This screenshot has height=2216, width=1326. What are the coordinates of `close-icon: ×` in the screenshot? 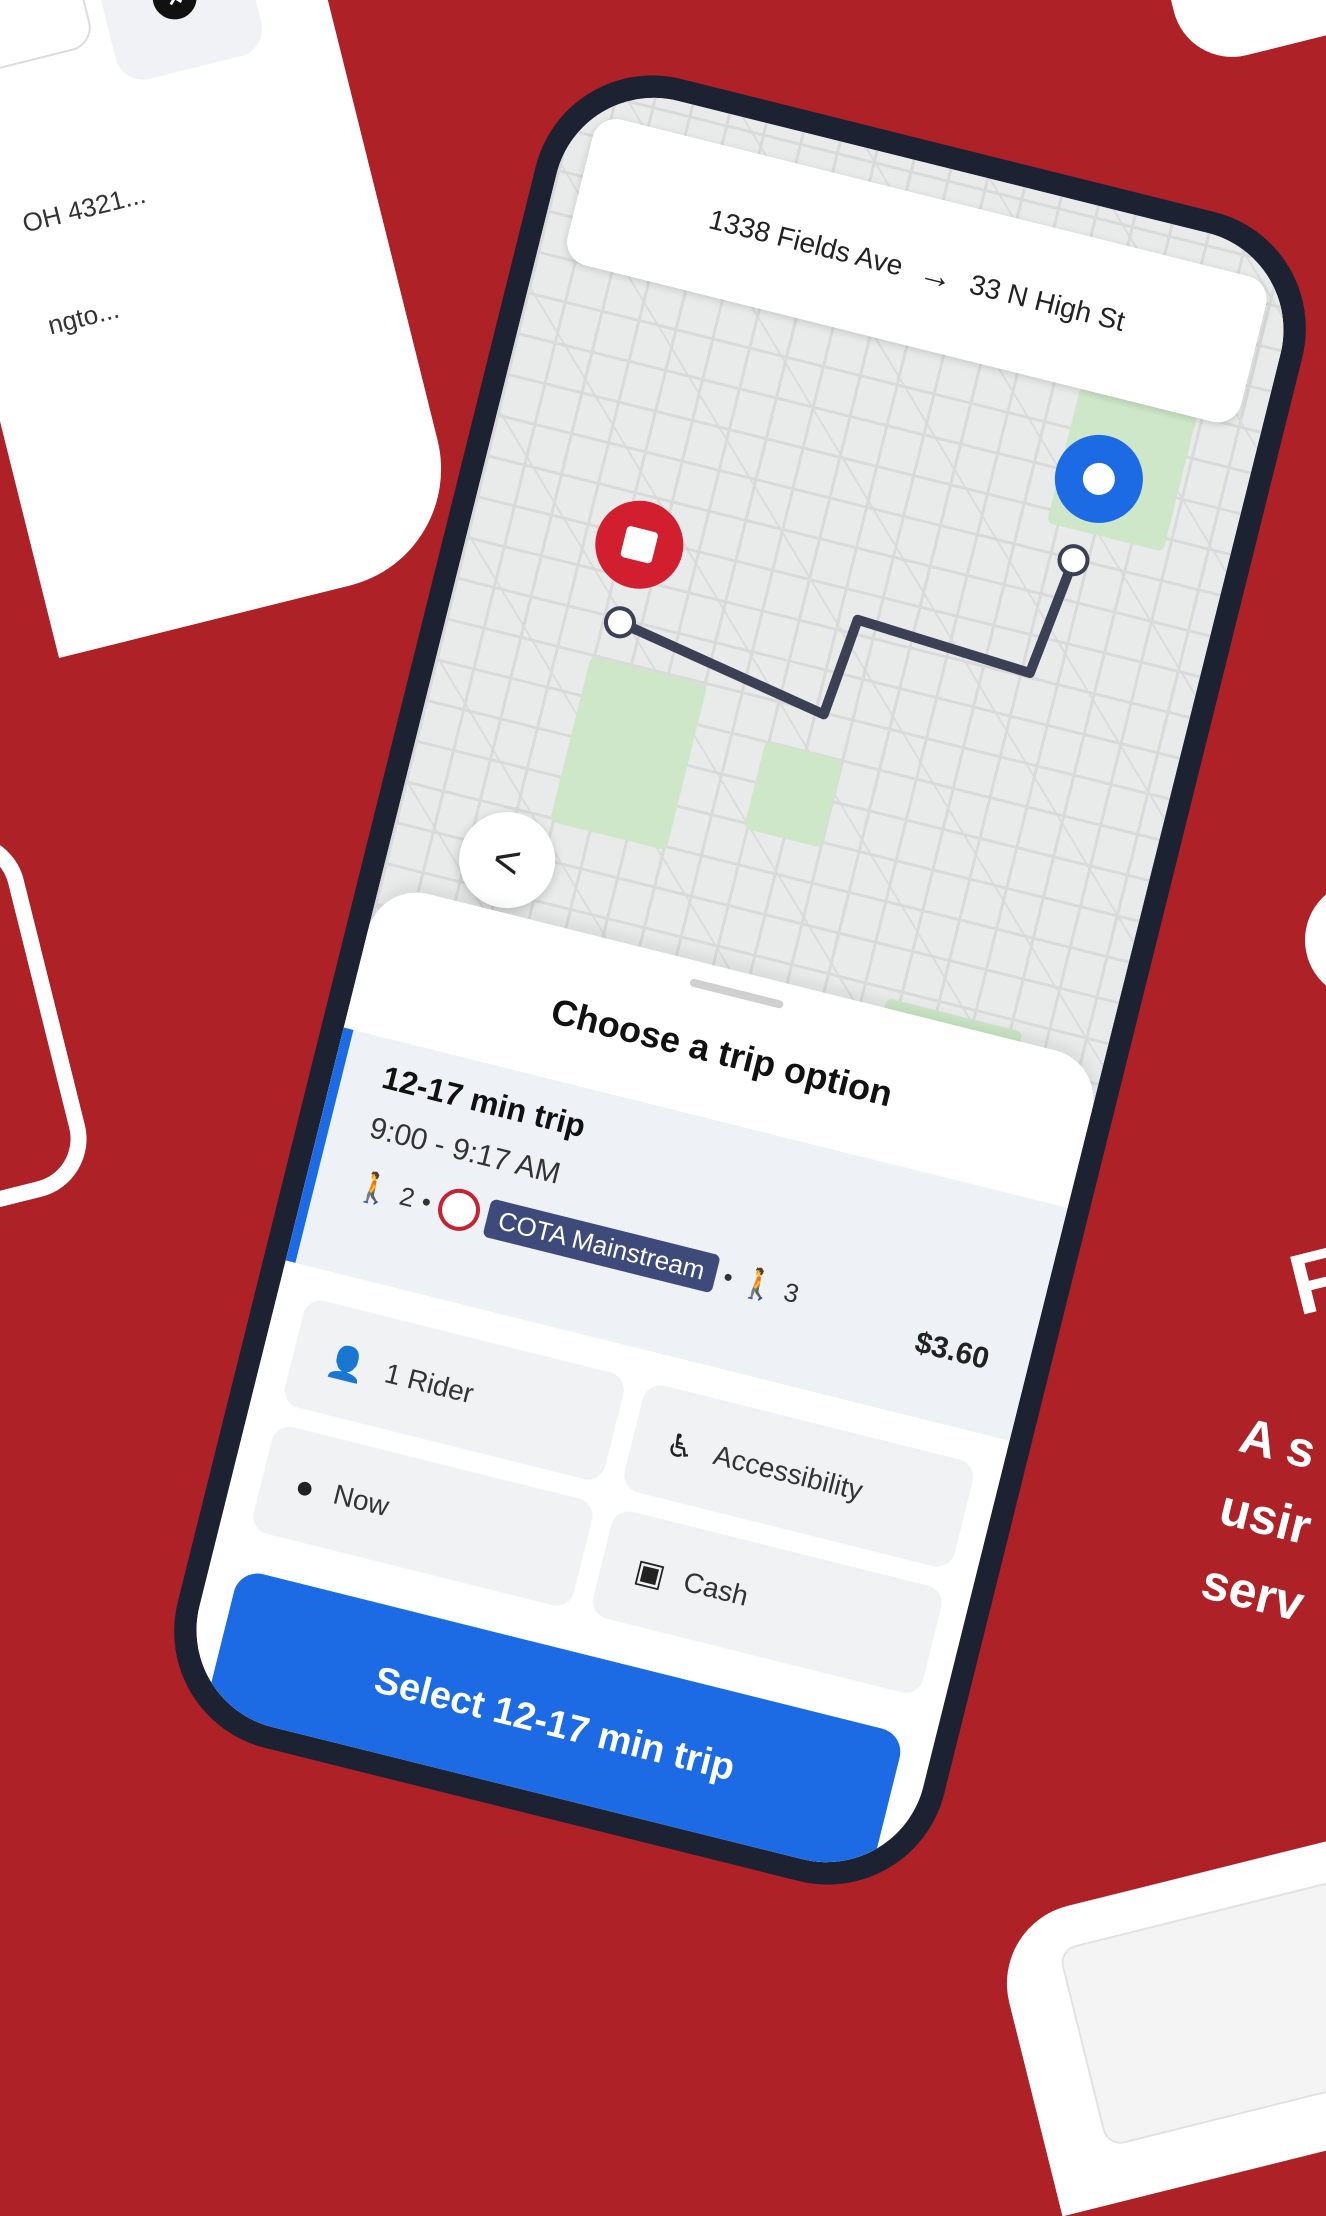 It's located at (174, 12).